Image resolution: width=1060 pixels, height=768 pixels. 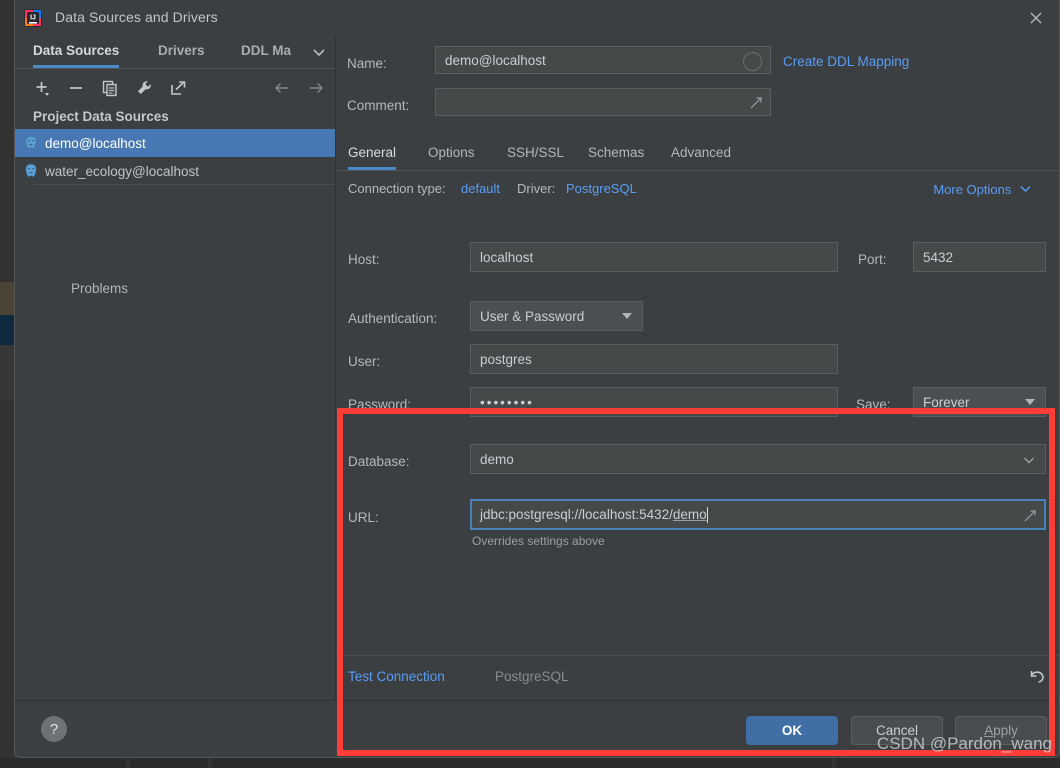 I want to click on sidebar-item-label: demo@localhost, so click(x=95, y=143).